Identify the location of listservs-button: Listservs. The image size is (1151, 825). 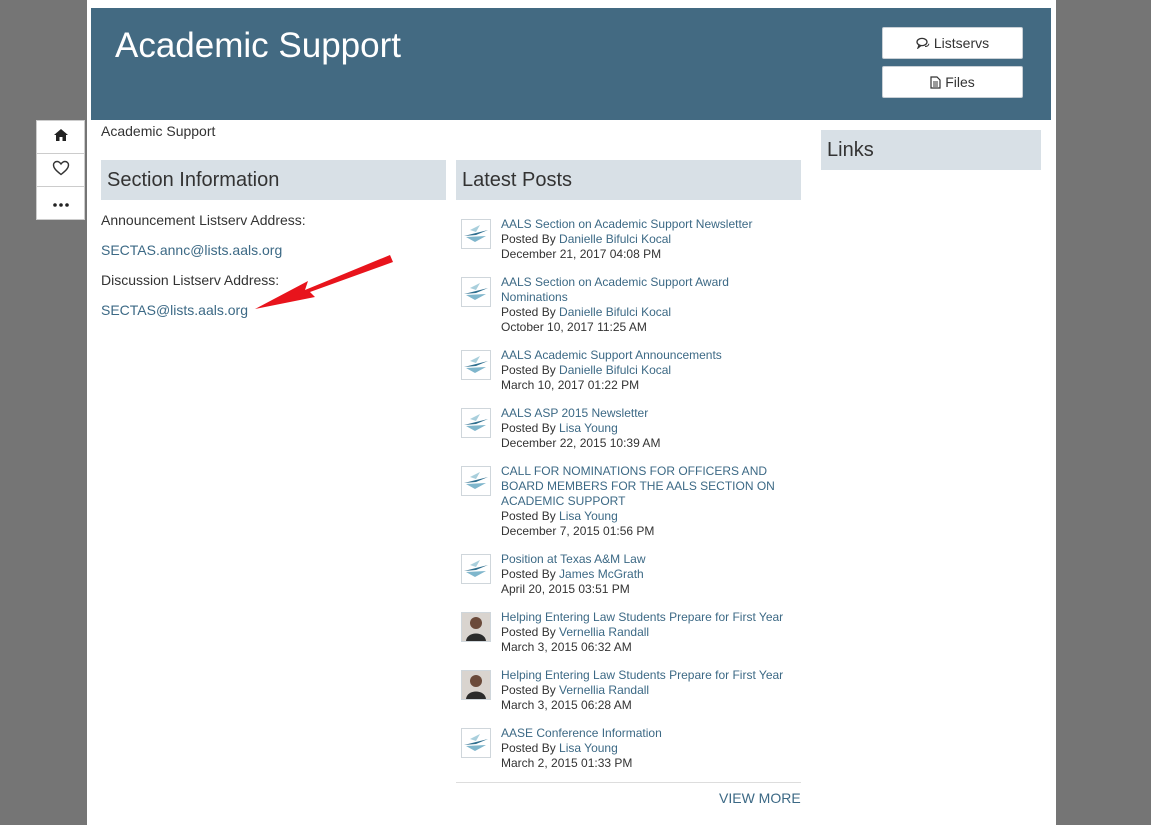
(952, 43).